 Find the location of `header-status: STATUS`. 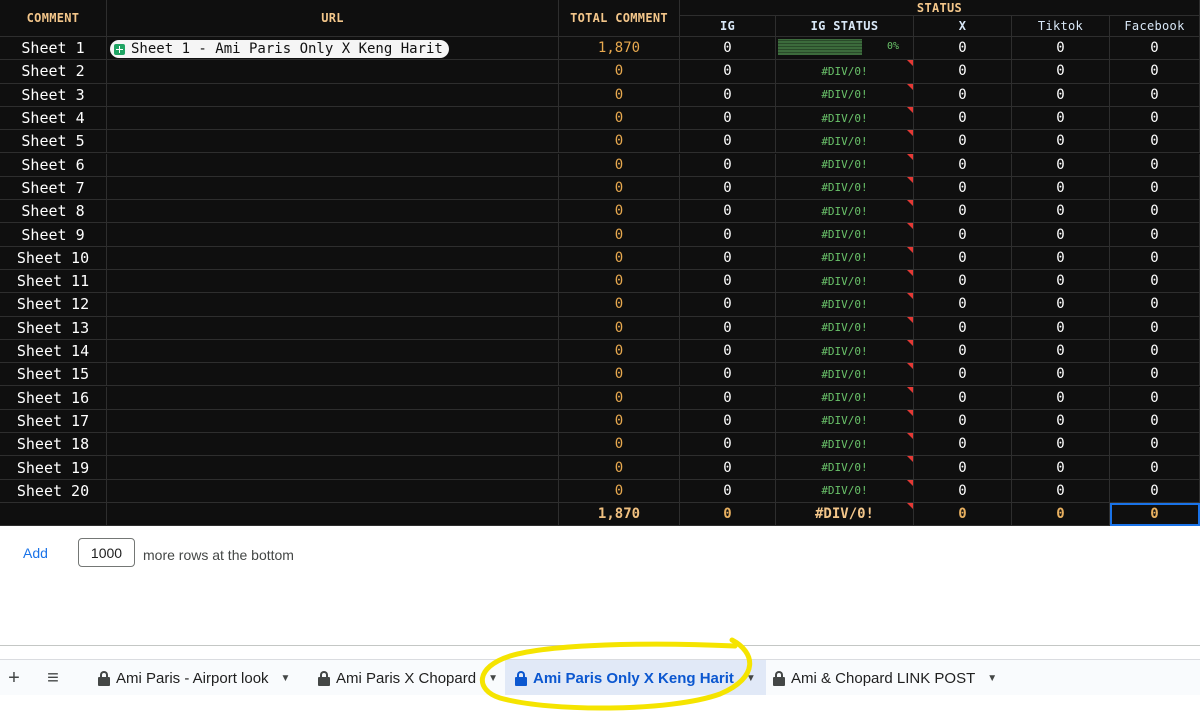

header-status: STATUS is located at coordinates (940, 8).